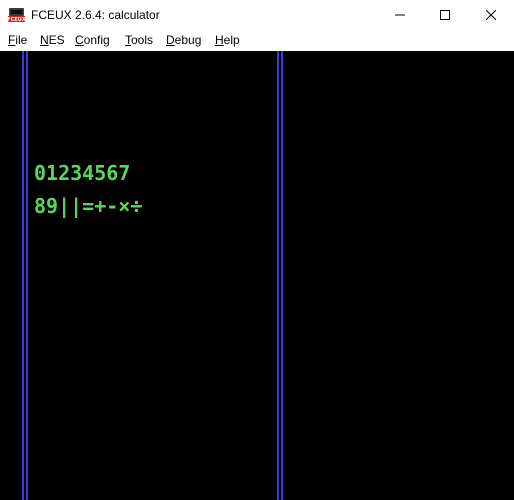 This screenshot has height=500, width=514. I want to click on close-icon, so click(491, 15).